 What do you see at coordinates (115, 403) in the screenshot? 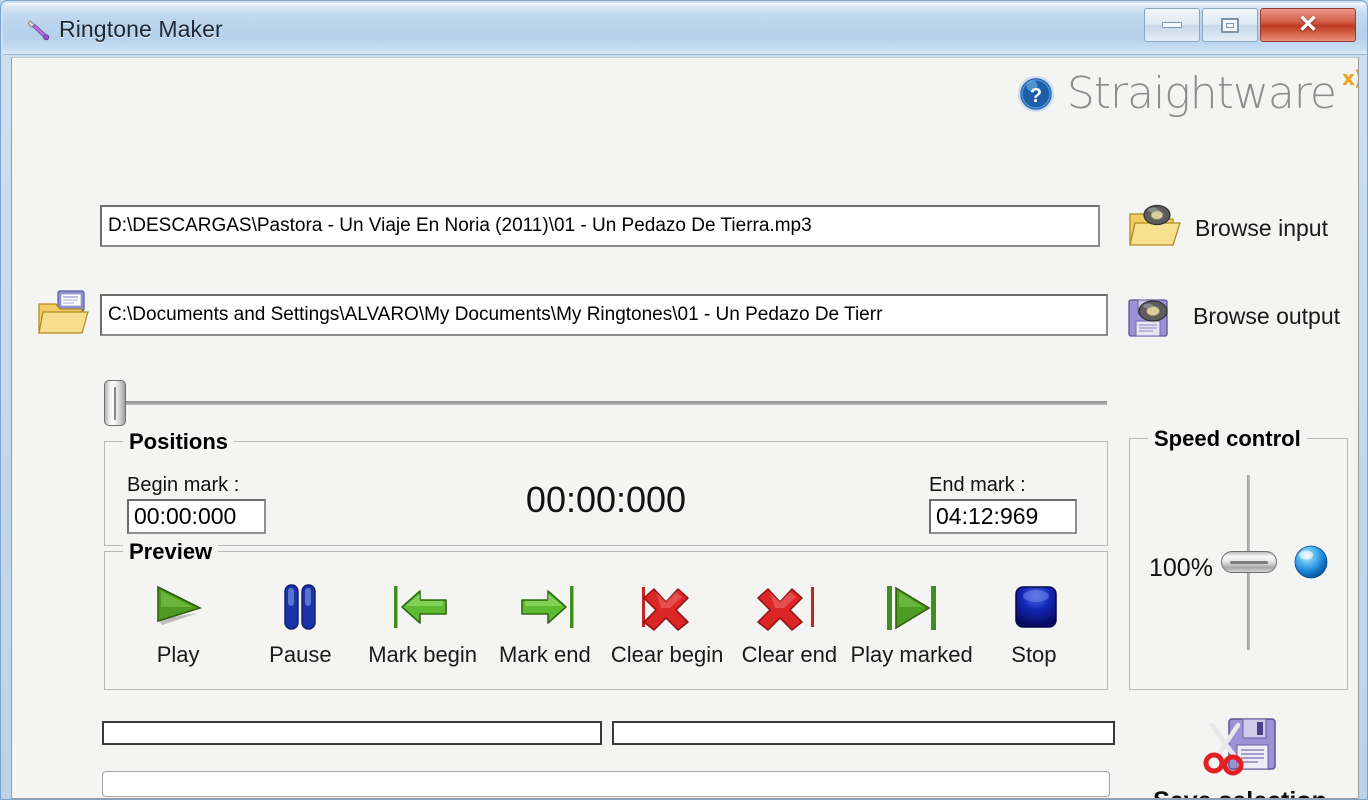
I see `position-slider-thumb` at bounding box center [115, 403].